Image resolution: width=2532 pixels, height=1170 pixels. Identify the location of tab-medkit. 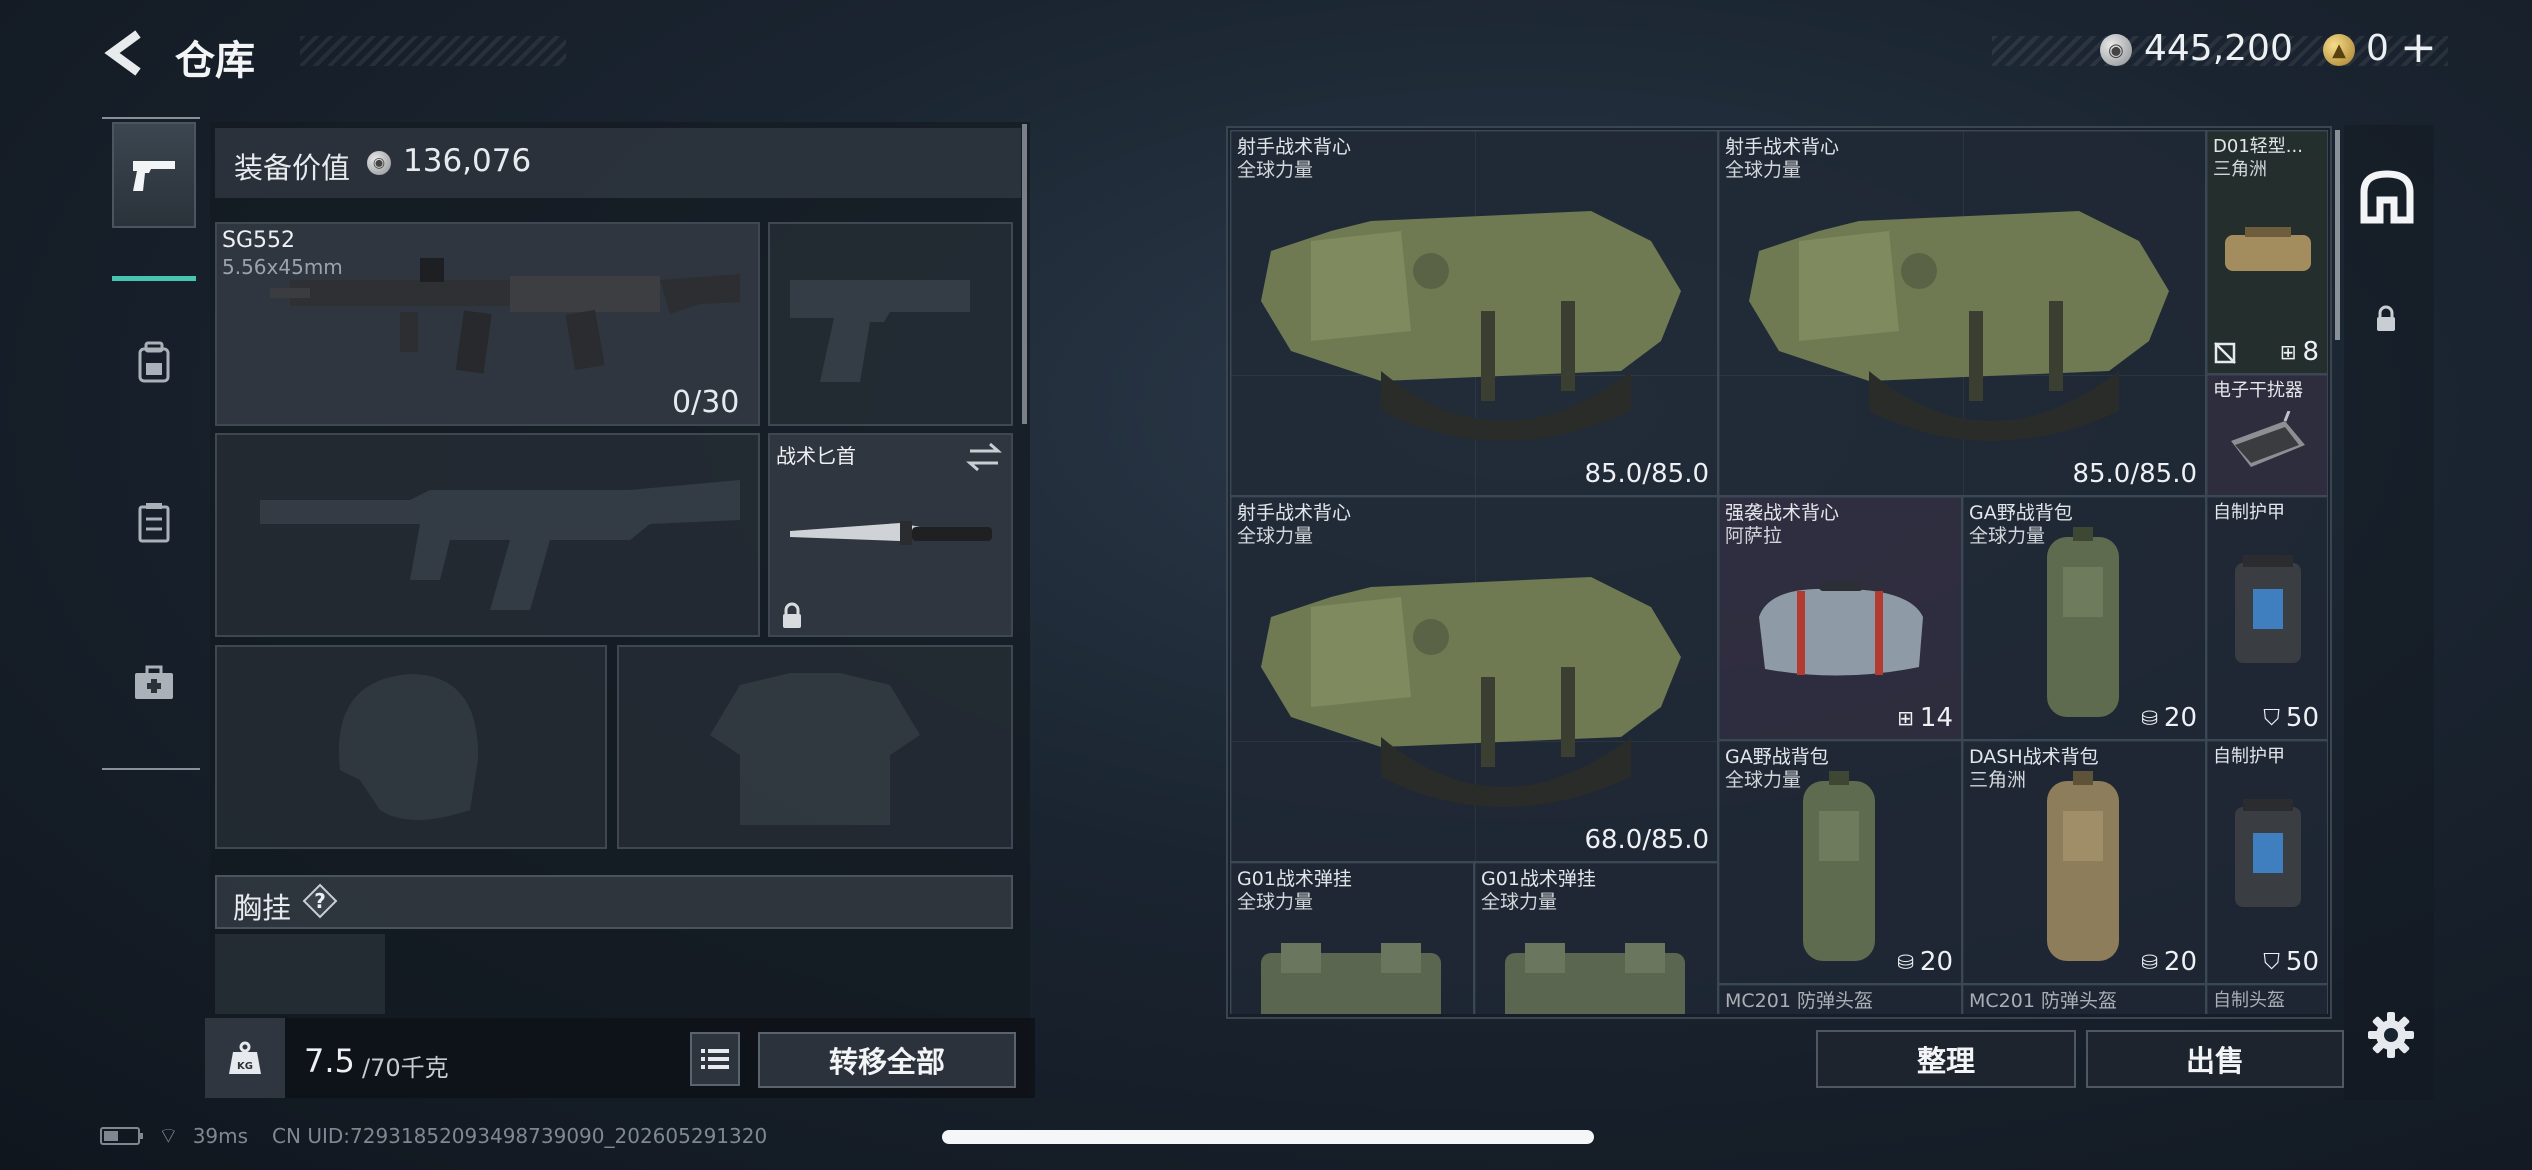
(154, 683).